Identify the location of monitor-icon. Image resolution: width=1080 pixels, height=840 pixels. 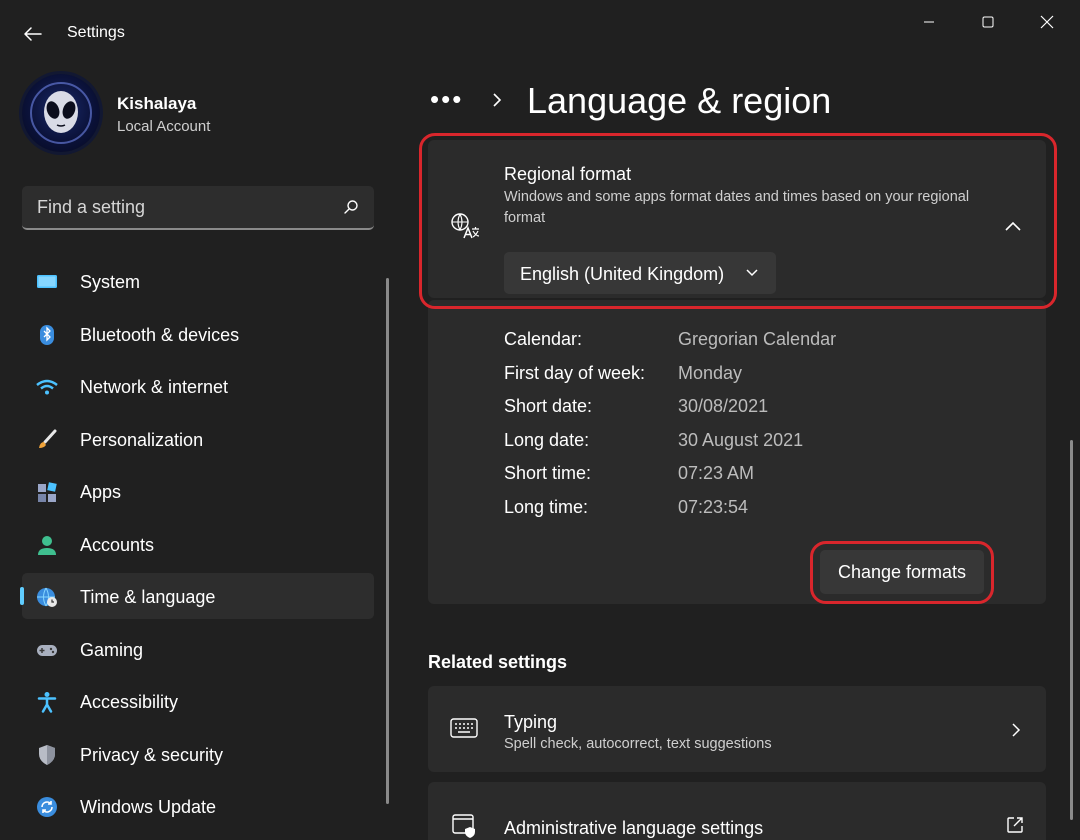
(47, 281).